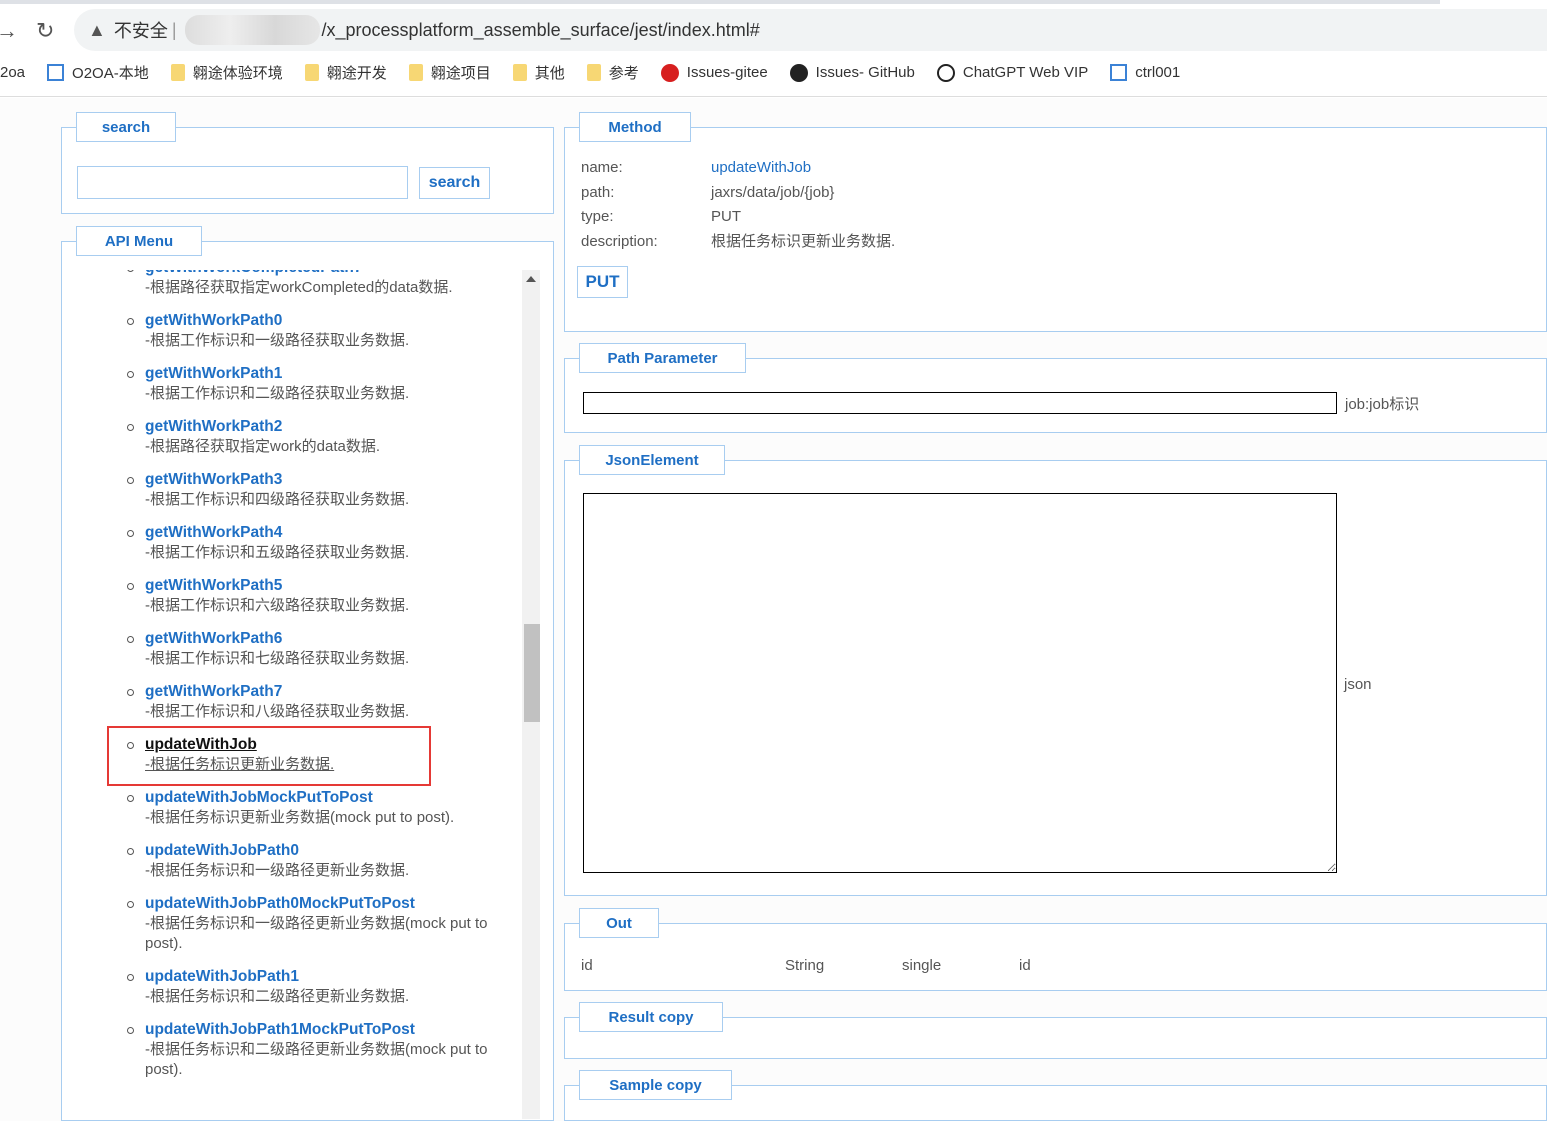 The height and width of the screenshot is (1121, 1547). What do you see at coordinates (332, 374) in the screenshot?
I see `menu-item-name: getWithWorkPath1` at bounding box center [332, 374].